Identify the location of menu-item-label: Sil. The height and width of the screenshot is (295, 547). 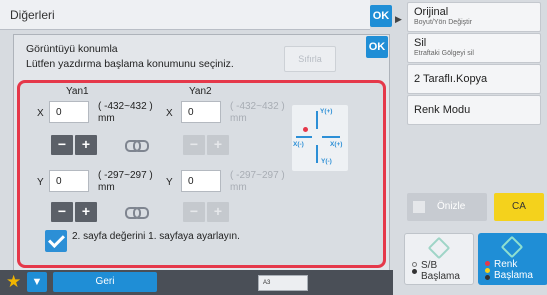
(420, 43).